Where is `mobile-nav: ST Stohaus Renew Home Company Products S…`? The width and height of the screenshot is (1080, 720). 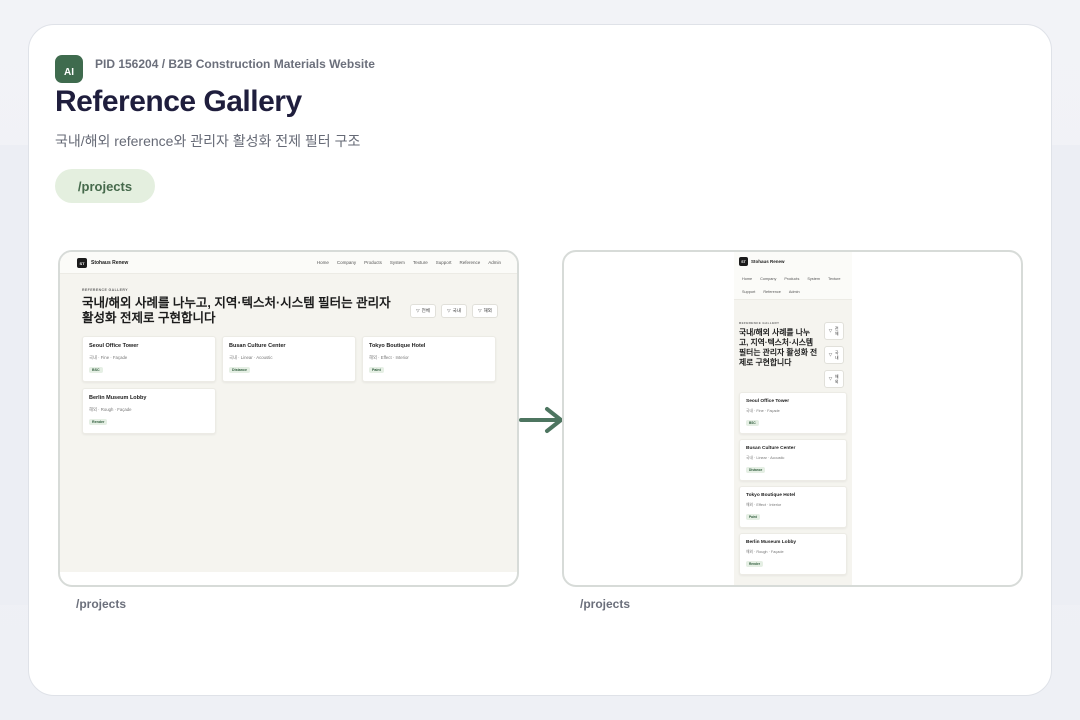 mobile-nav: ST Stohaus Renew Home Company Products S… is located at coordinates (793, 276).